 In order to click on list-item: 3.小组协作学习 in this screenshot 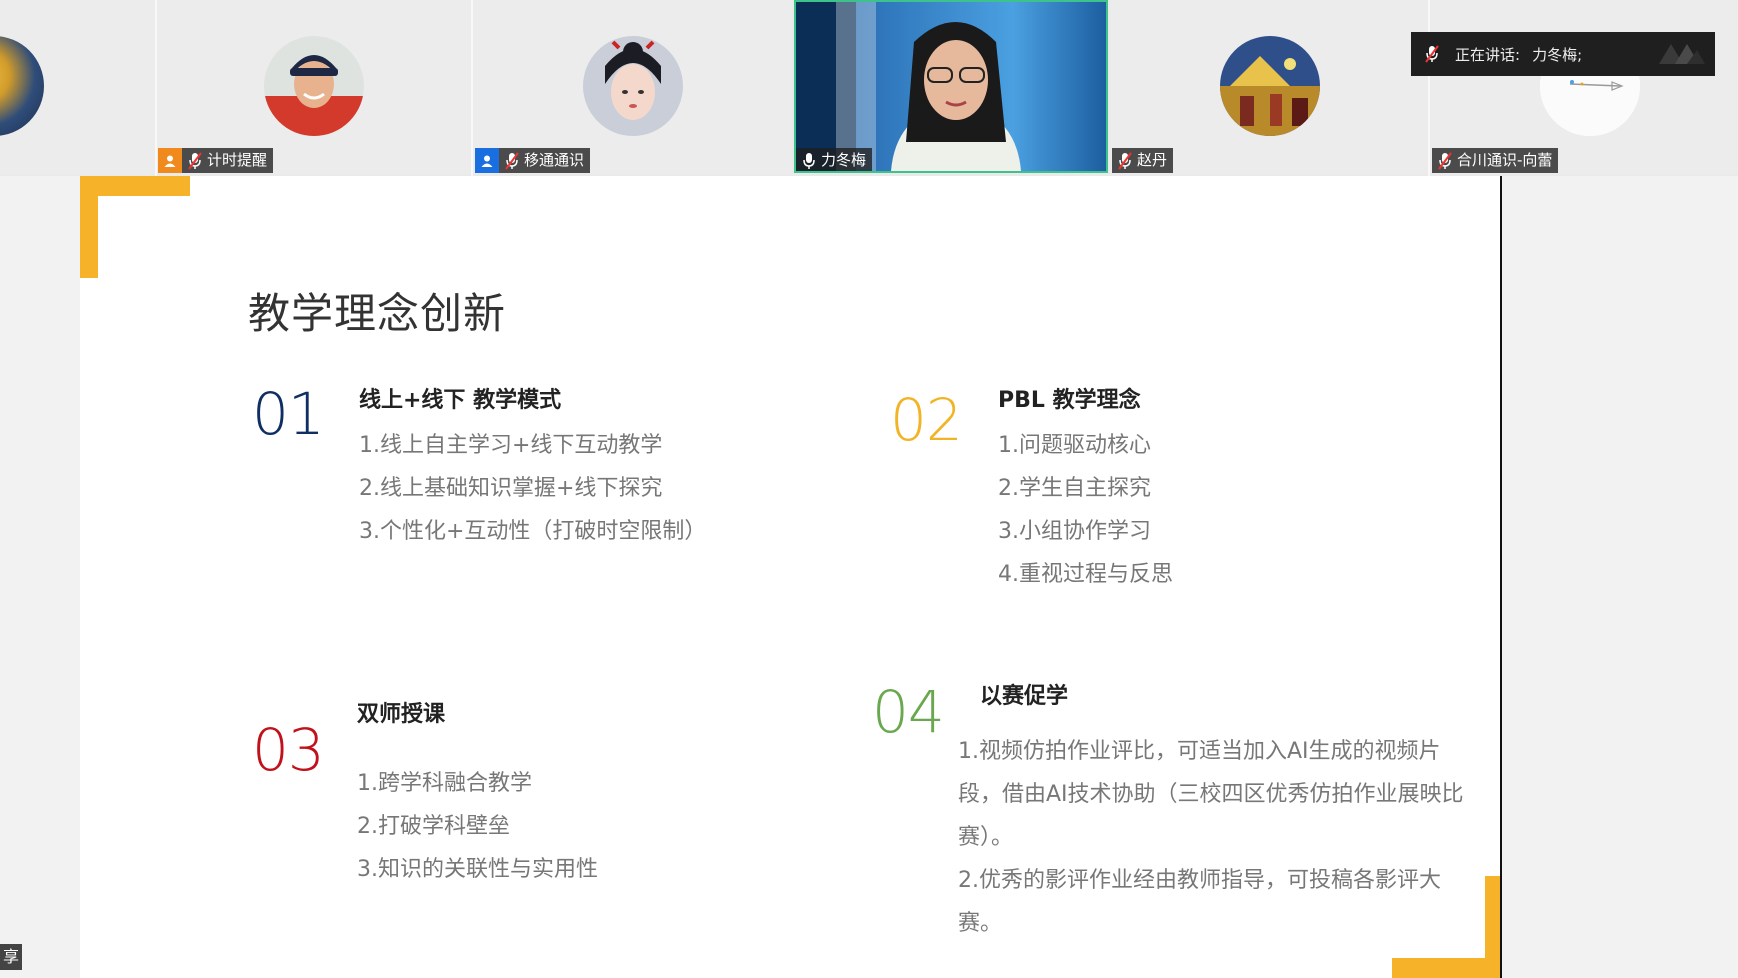, I will do `click(1074, 531)`.